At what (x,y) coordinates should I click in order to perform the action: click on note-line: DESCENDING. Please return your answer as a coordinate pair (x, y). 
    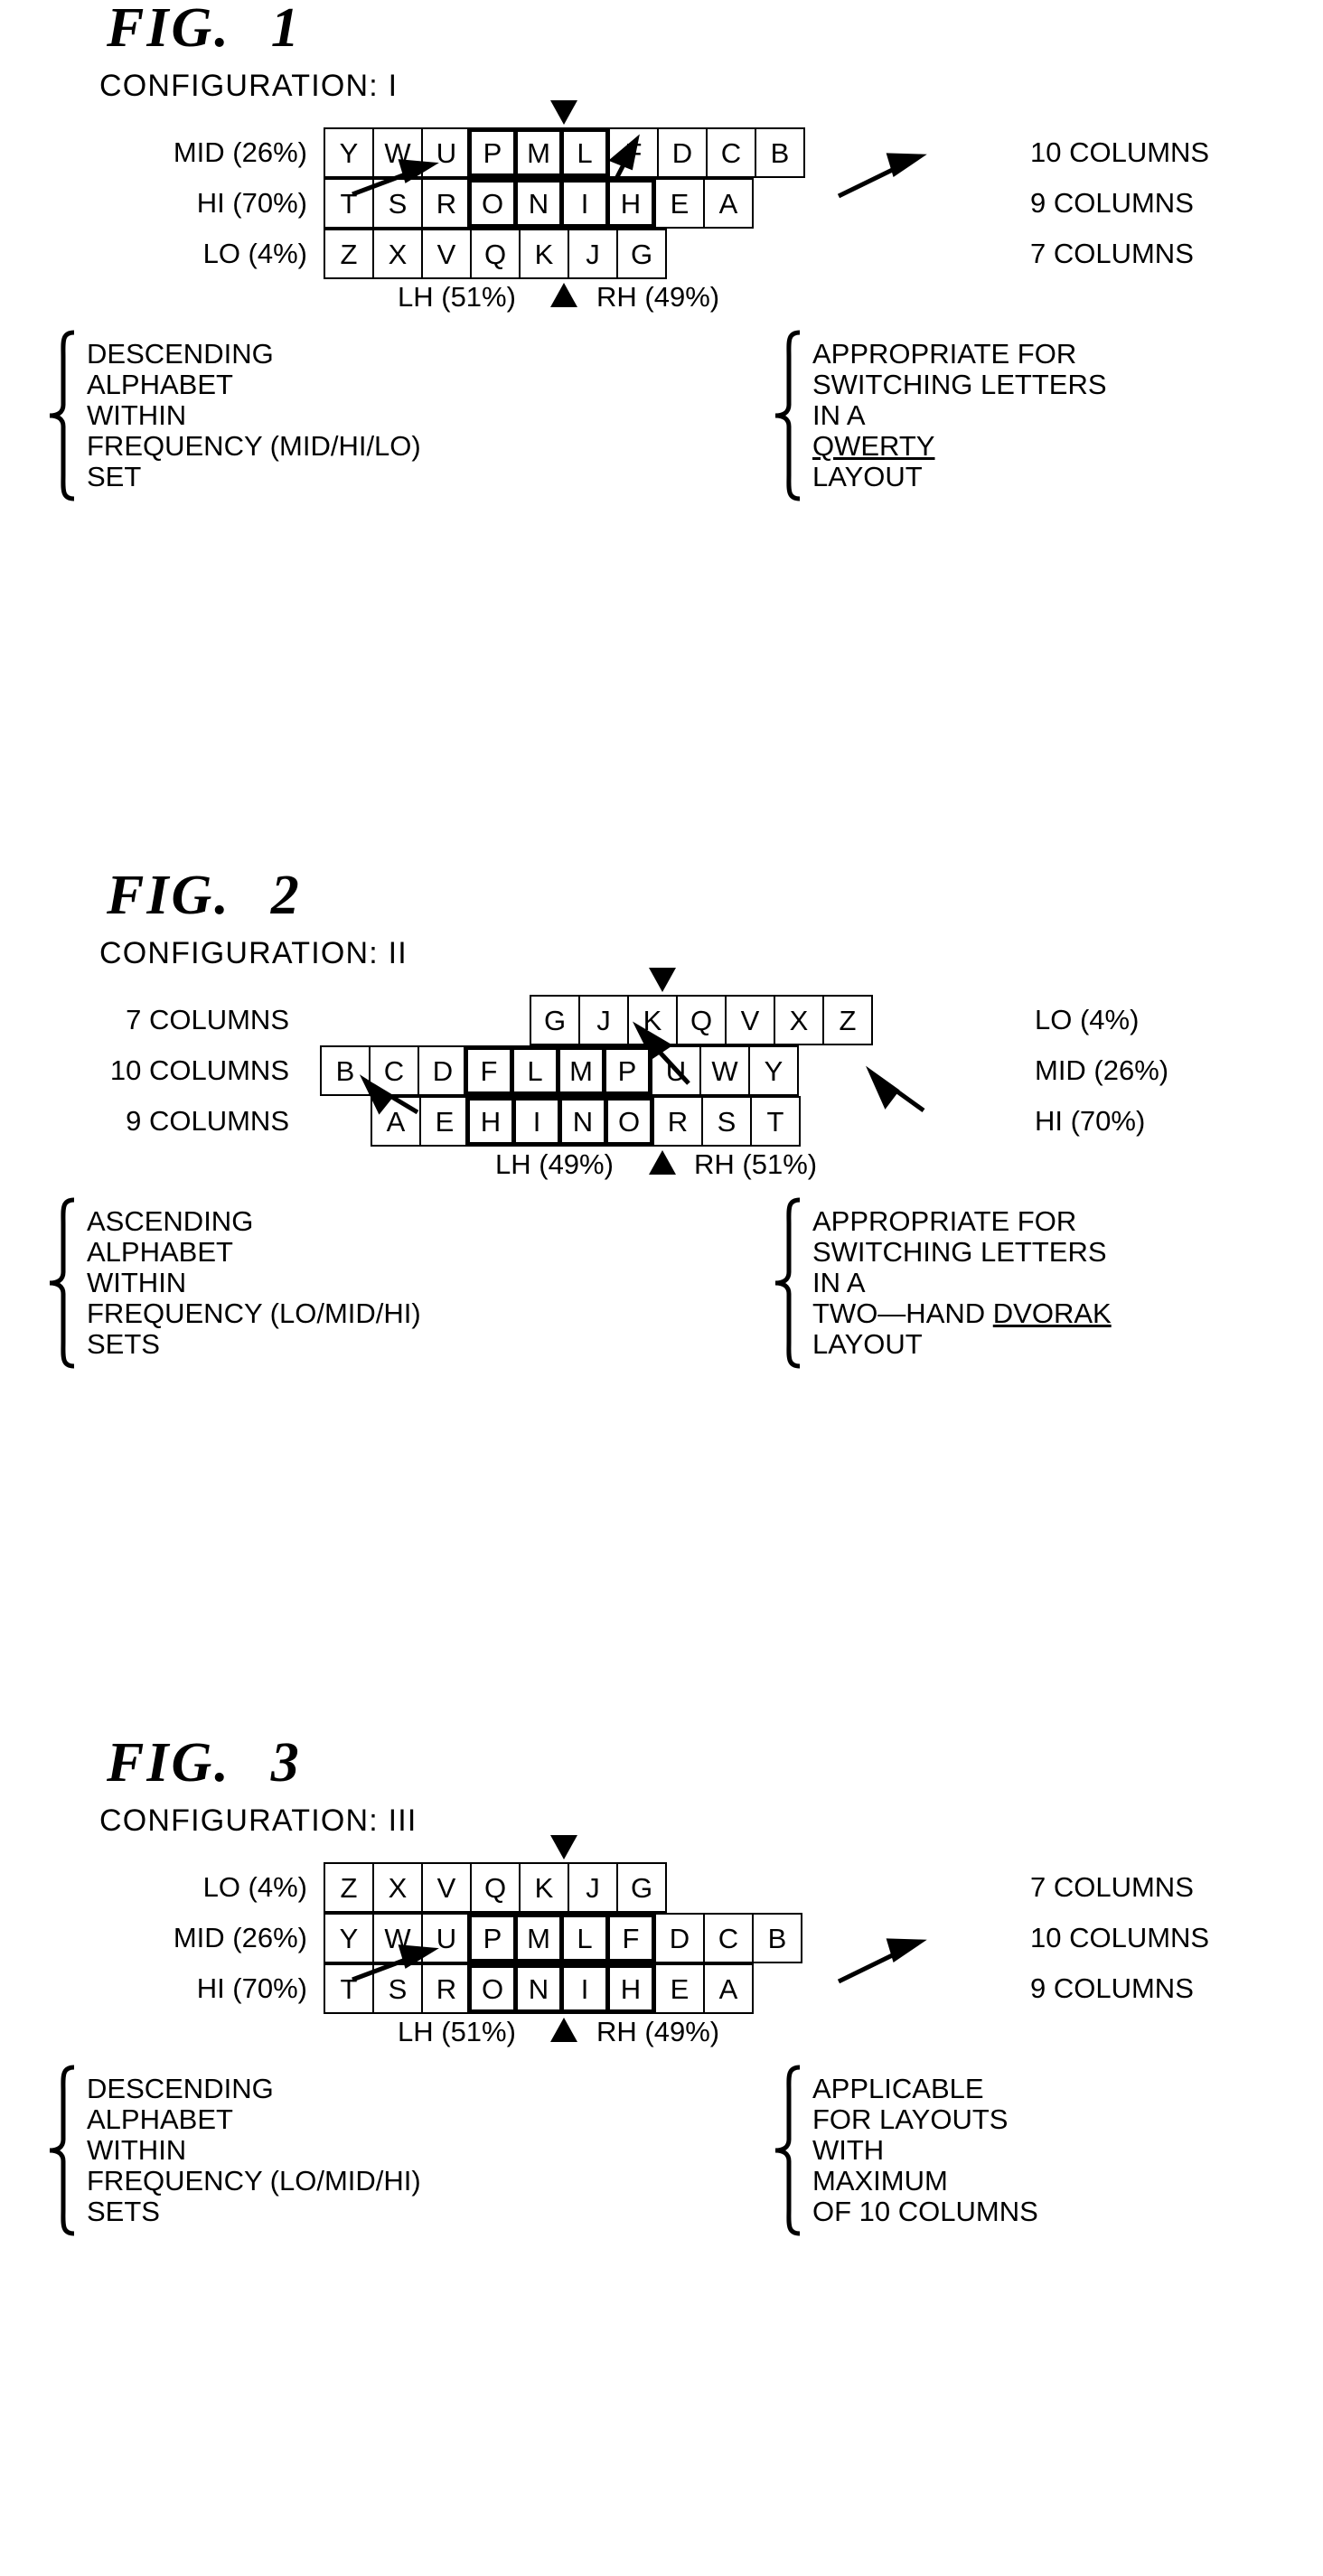
    Looking at the image, I should click on (180, 354).